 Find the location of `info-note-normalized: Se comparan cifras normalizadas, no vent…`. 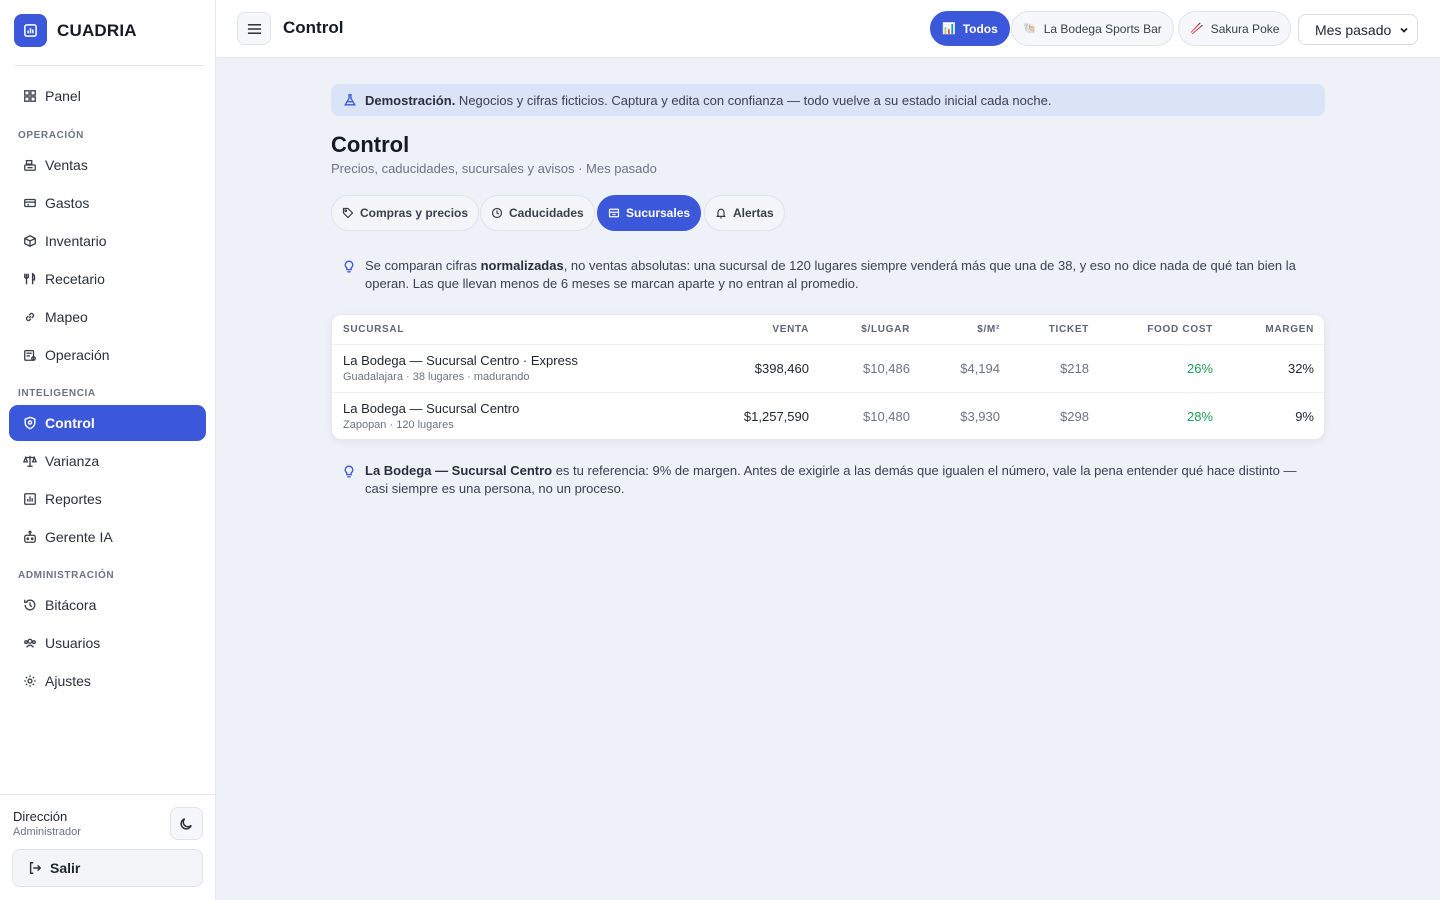

info-note-normalized: Se comparan cifras normalizadas, no vent… is located at coordinates (830, 275).